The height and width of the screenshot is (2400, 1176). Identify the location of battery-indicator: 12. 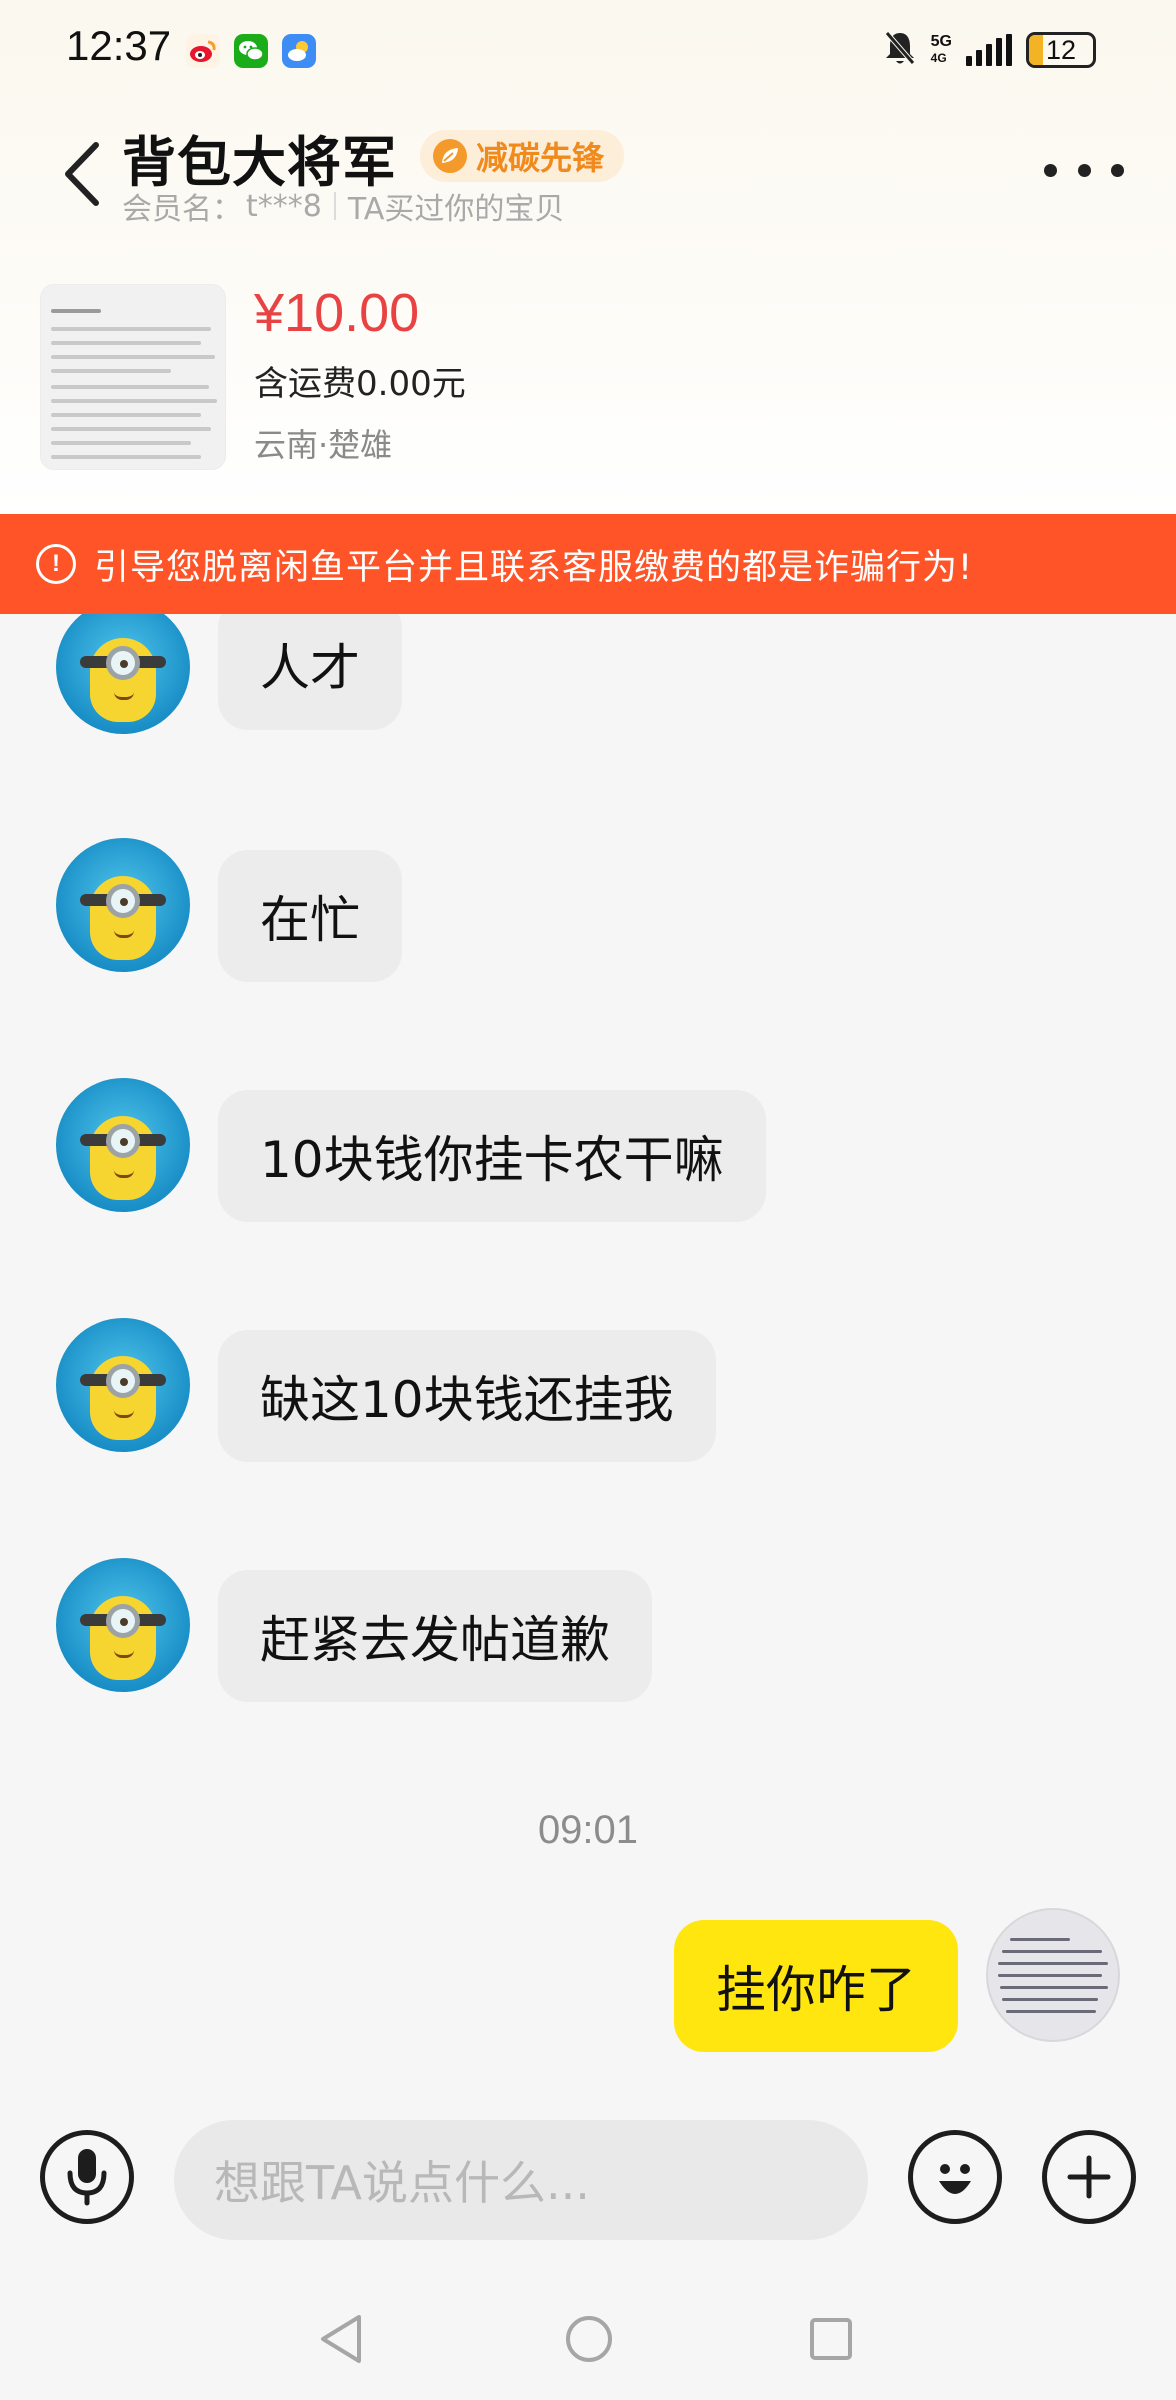
(1061, 50).